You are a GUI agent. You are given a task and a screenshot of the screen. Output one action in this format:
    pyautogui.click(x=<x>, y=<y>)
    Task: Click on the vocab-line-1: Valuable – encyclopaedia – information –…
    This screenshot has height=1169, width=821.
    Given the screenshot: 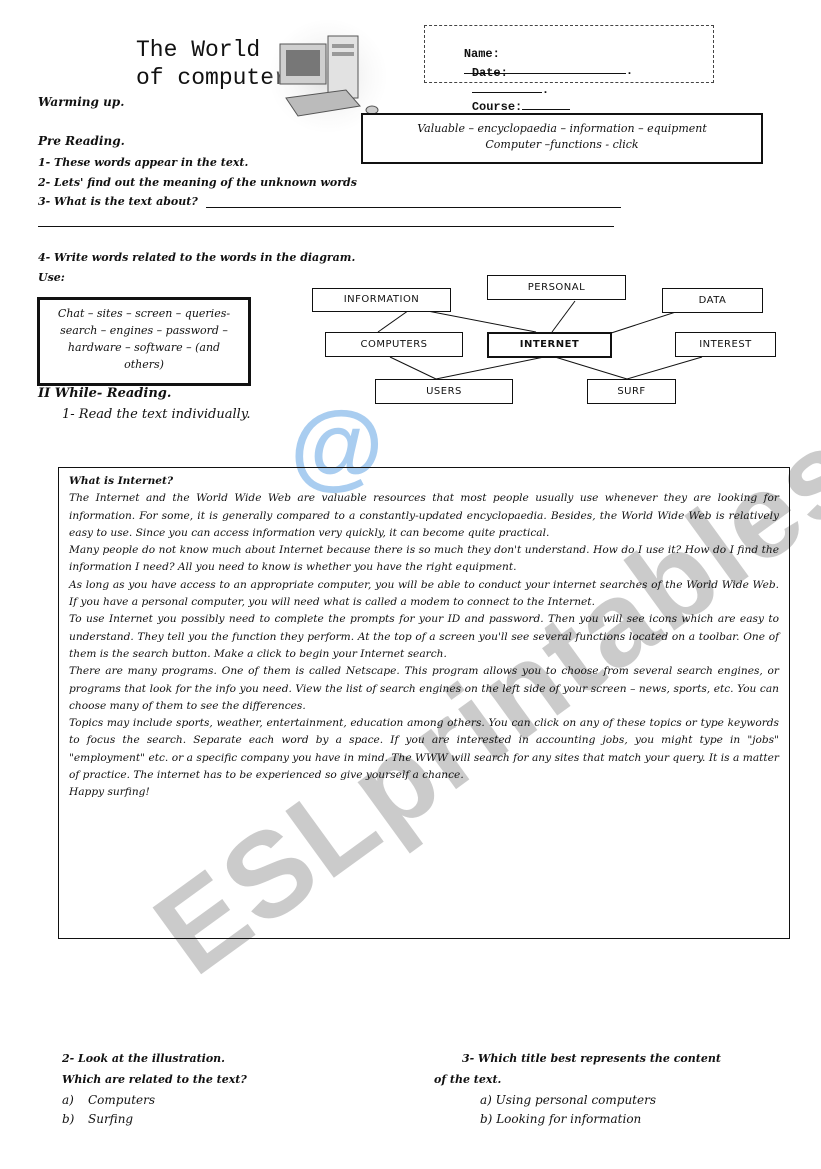 What is the action you would take?
    pyautogui.click(x=562, y=128)
    